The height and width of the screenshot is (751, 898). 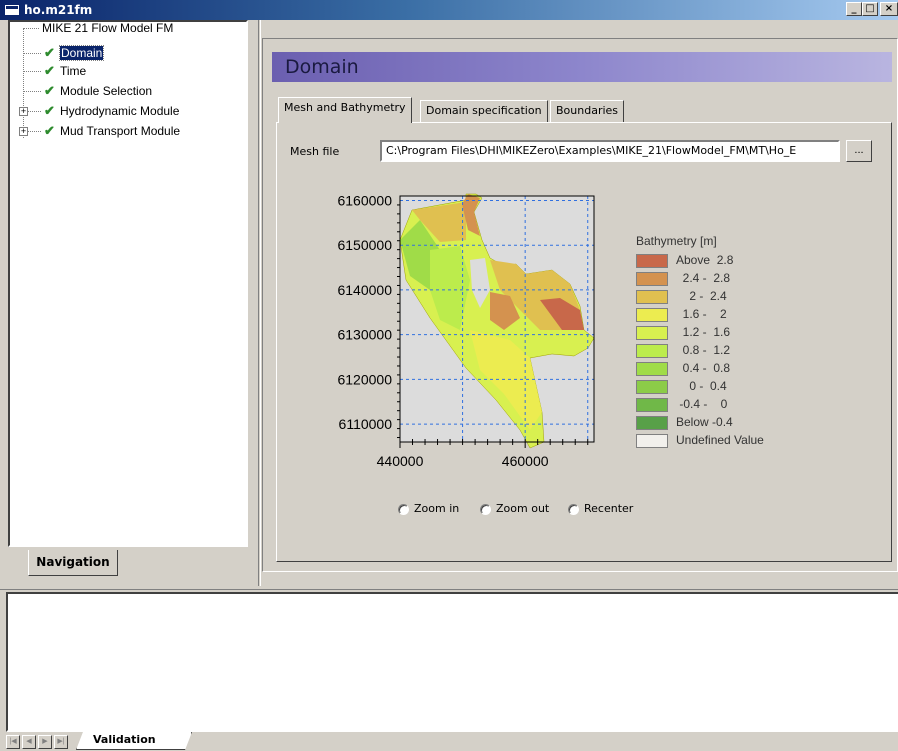 I want to click on tree-item-mud-transport-module: Mud Transport Module, so click(x=120, y=131).